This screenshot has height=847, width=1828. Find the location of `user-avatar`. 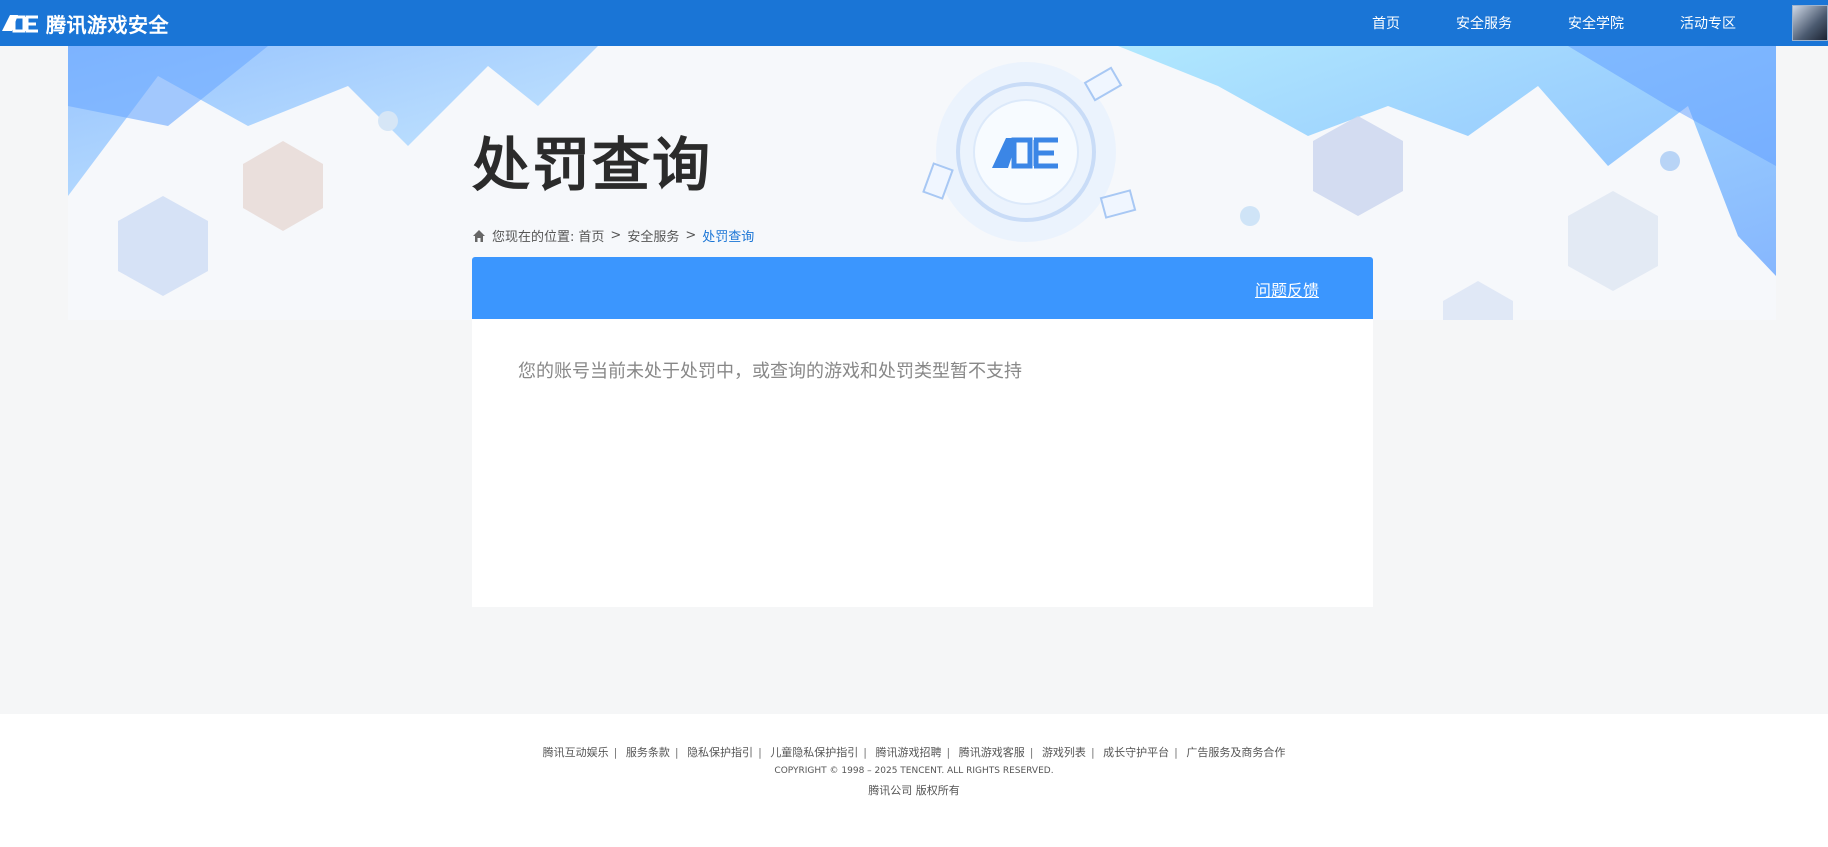

user-avatar is located at coordinates (1810, 23).